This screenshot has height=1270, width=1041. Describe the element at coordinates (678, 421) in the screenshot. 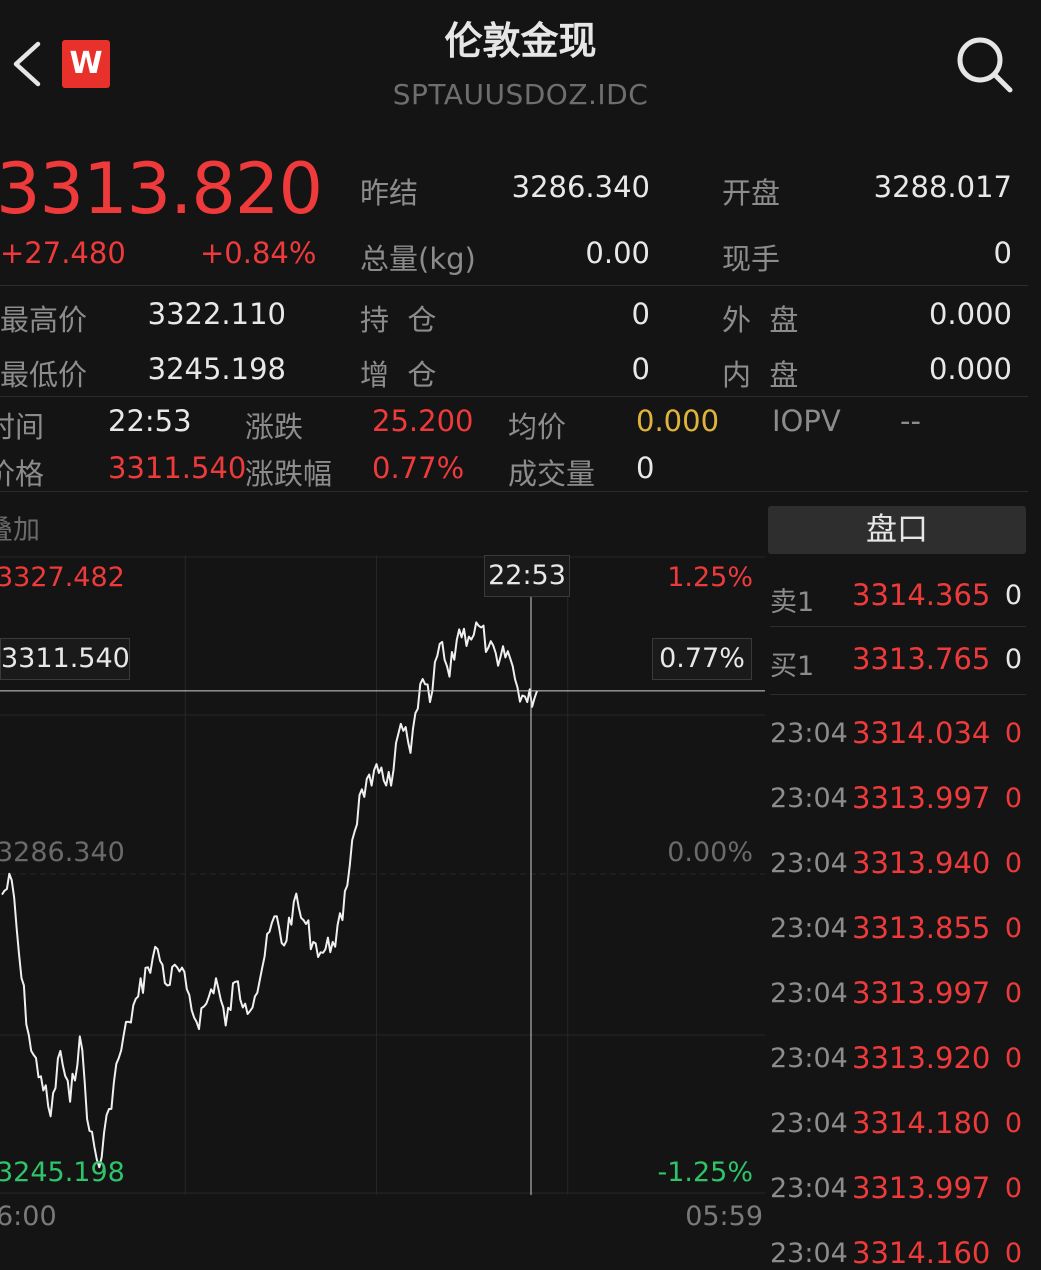

I see `cursor-avg-value: 0.000` at that location.